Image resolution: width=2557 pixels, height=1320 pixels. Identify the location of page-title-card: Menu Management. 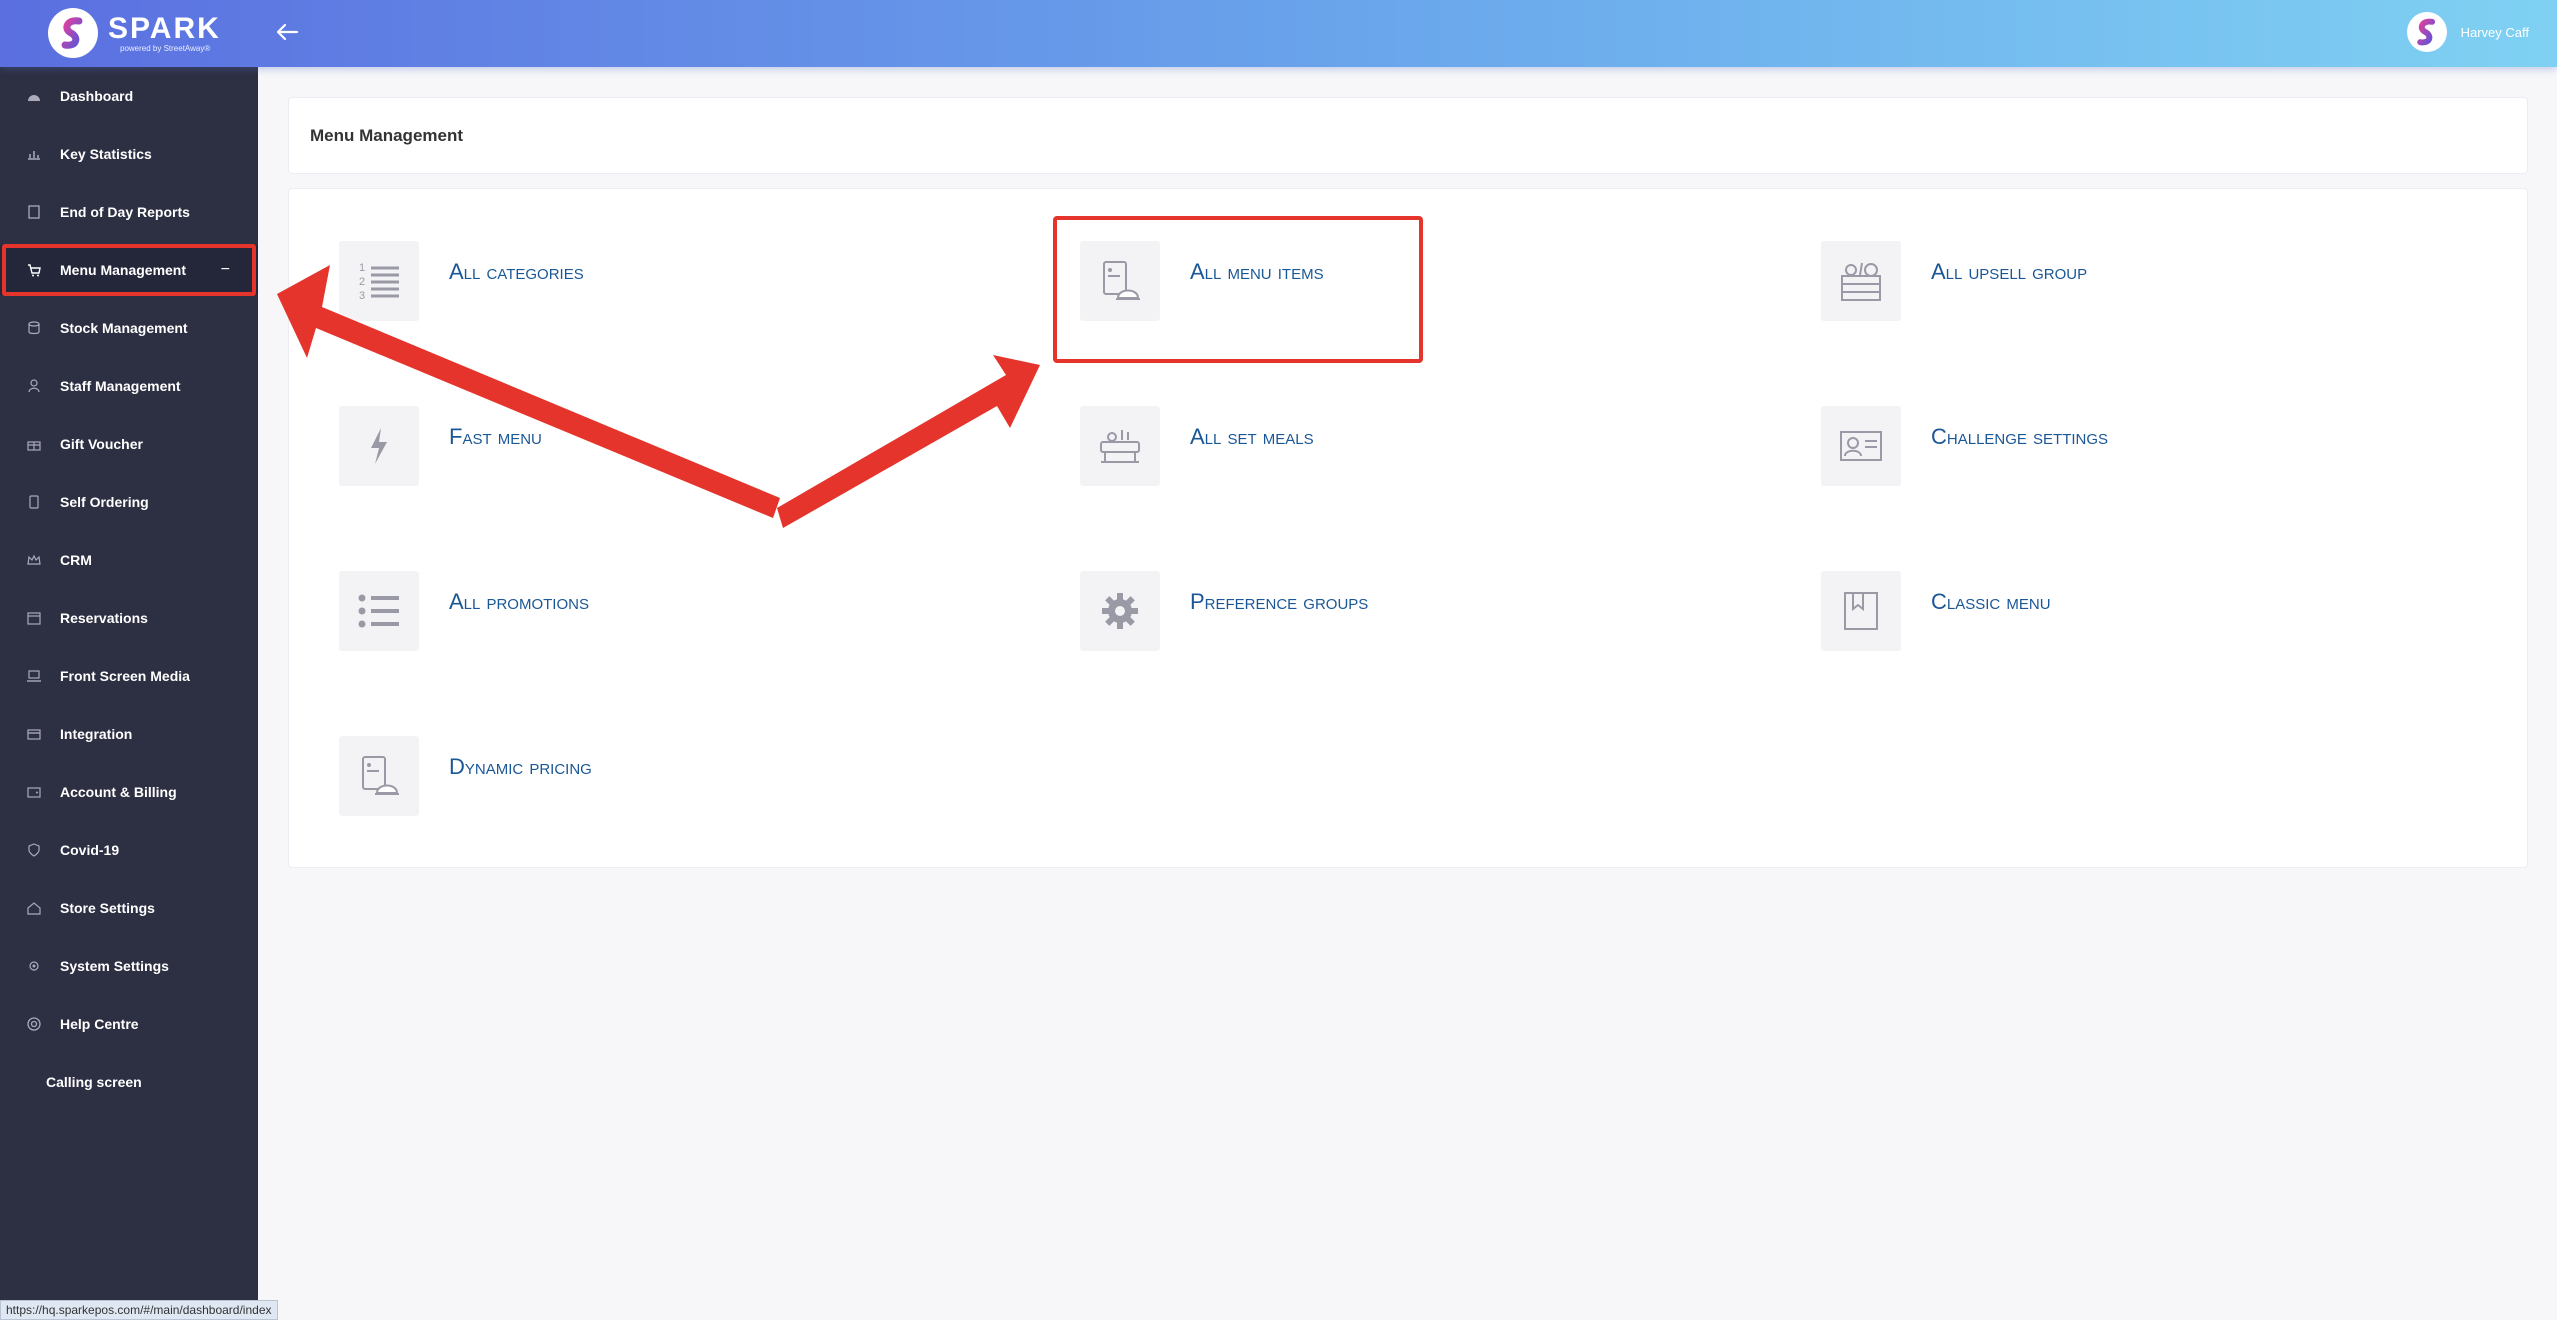
(1408, 135).